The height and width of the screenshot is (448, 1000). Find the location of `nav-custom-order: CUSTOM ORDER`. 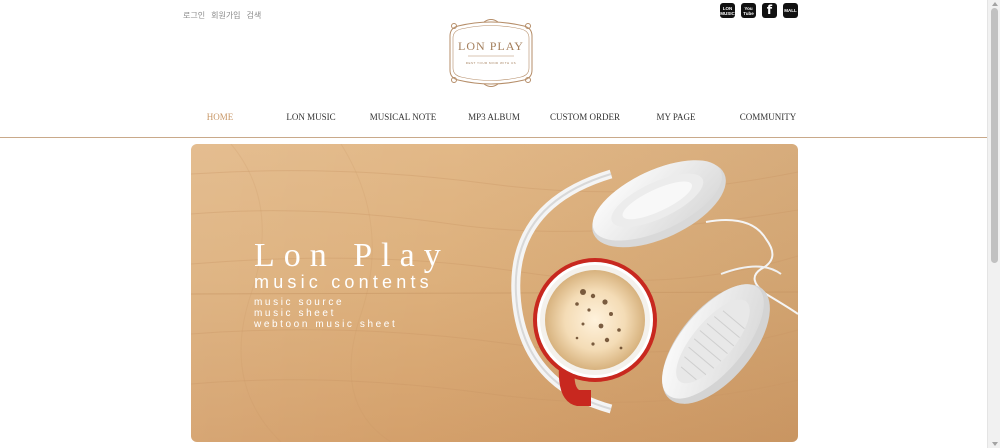

nav-custom-order: CUSTOM ORDER is located at coordinates (585, 117).